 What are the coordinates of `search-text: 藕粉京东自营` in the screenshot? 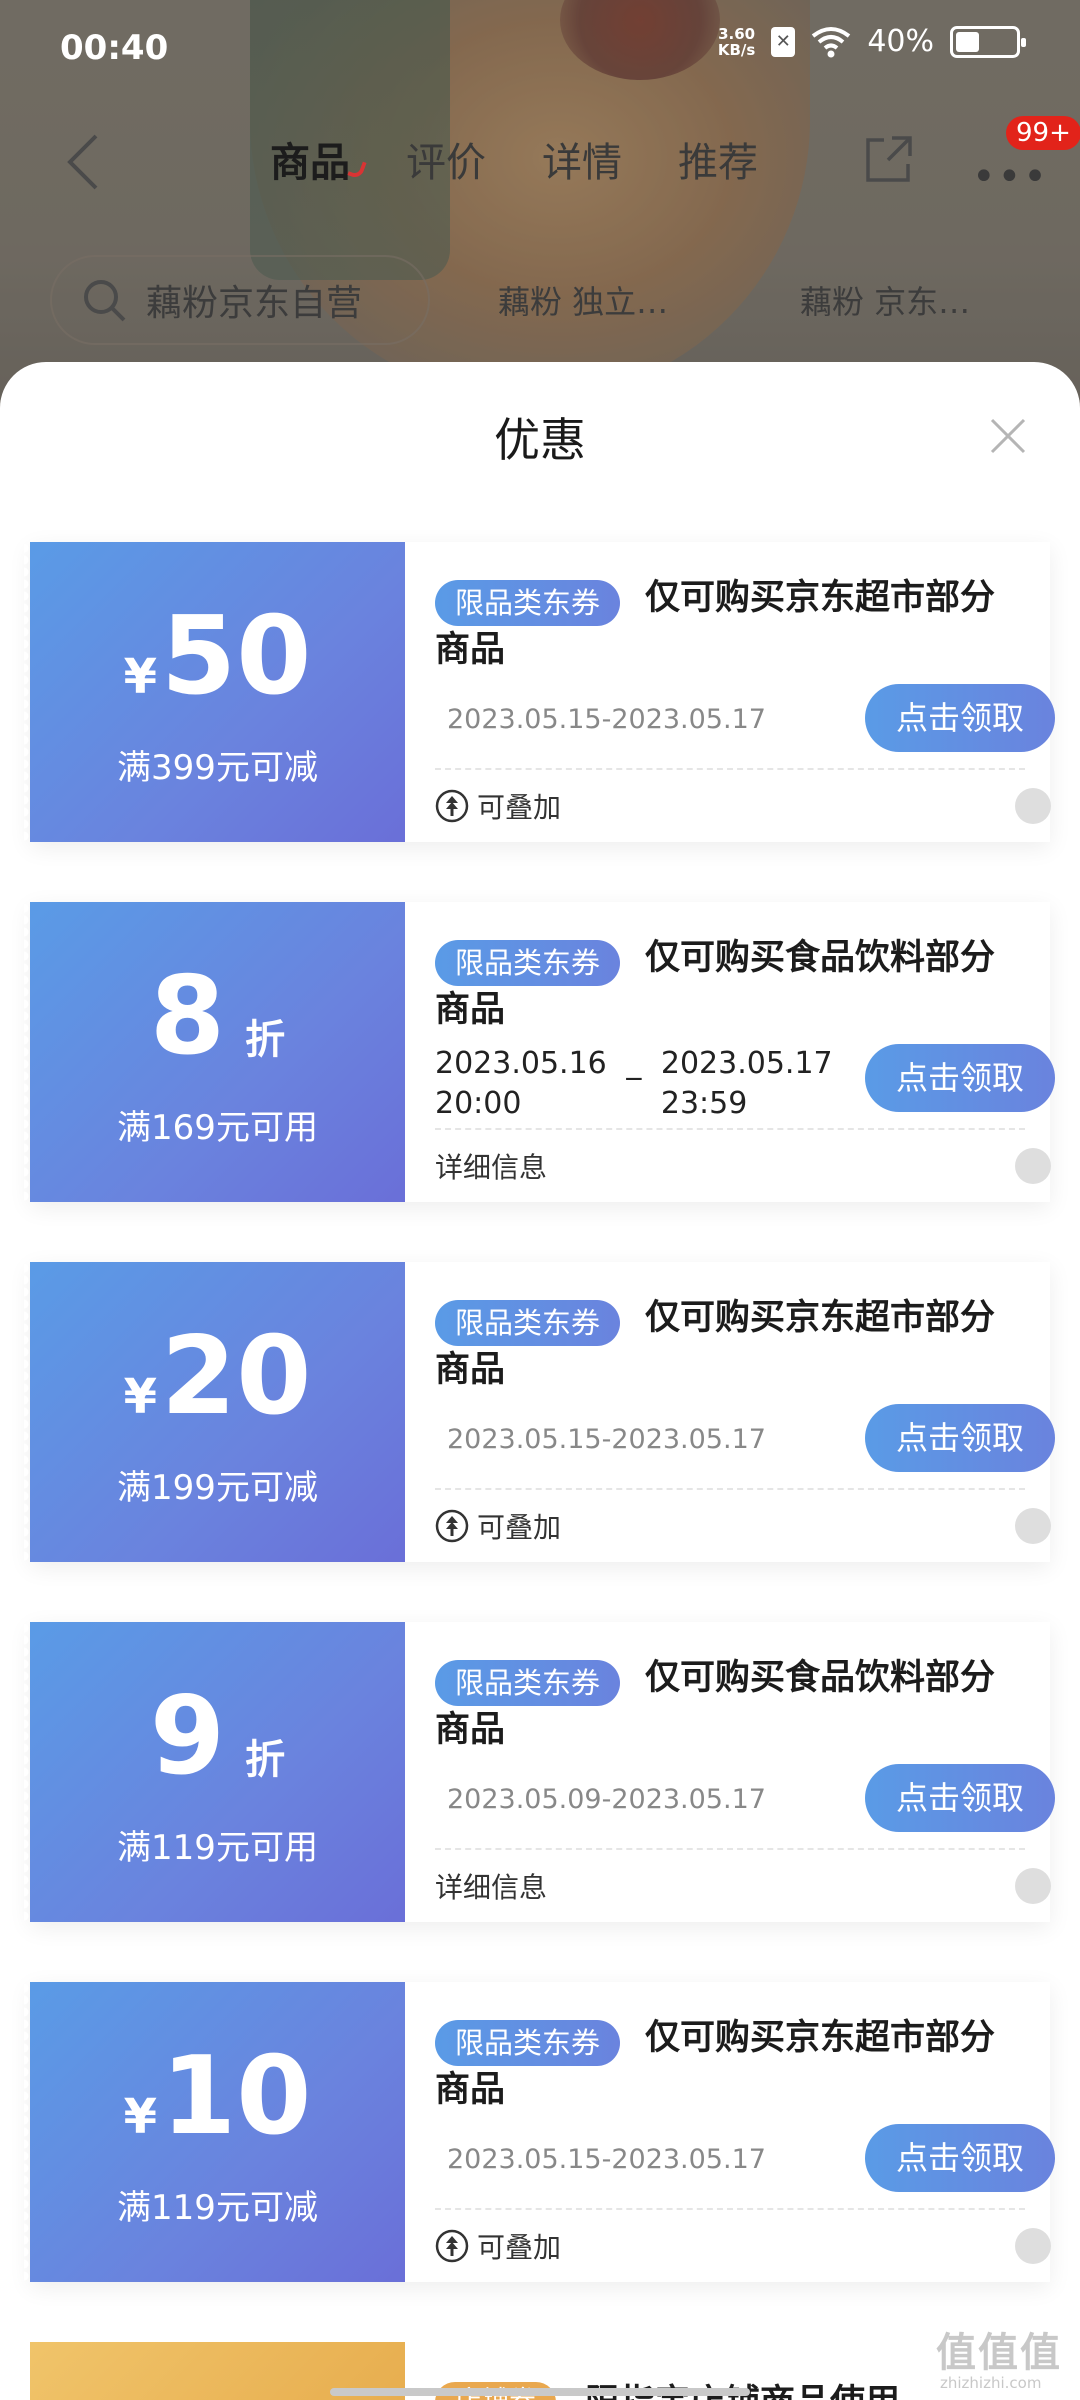 It's located at (254, 303).